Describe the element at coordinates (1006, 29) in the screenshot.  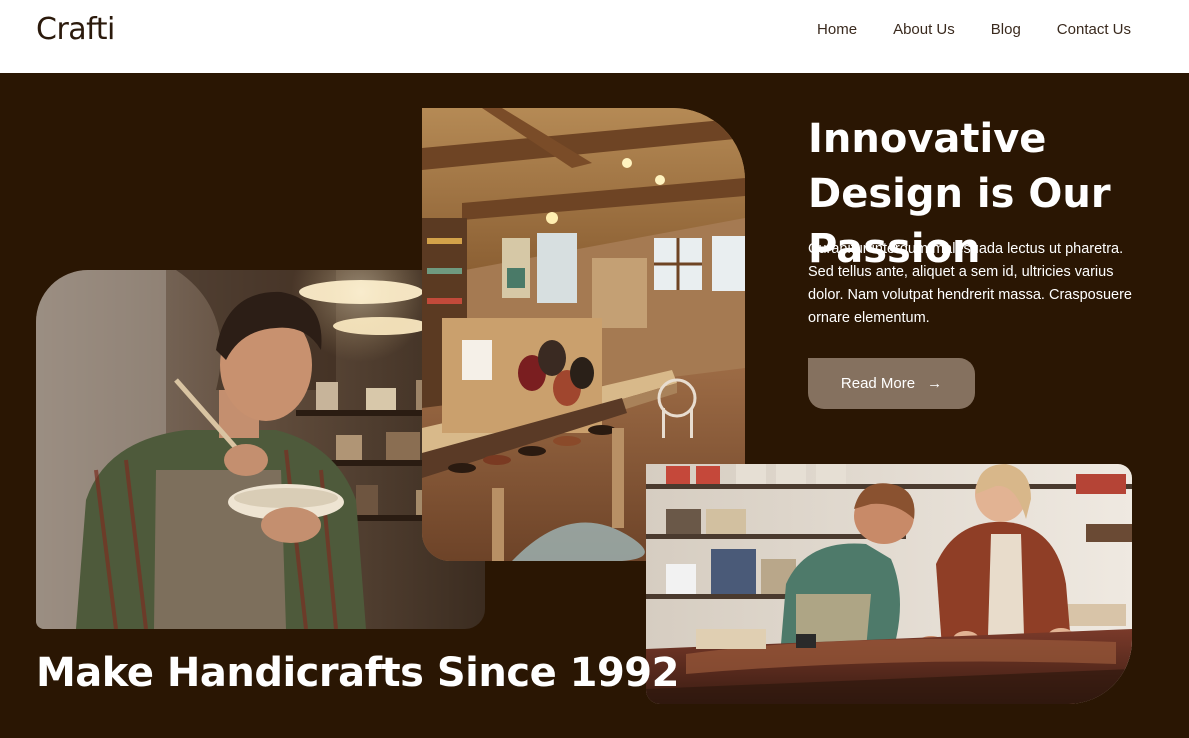
I see `nav-blog-link: Blog` at that location.